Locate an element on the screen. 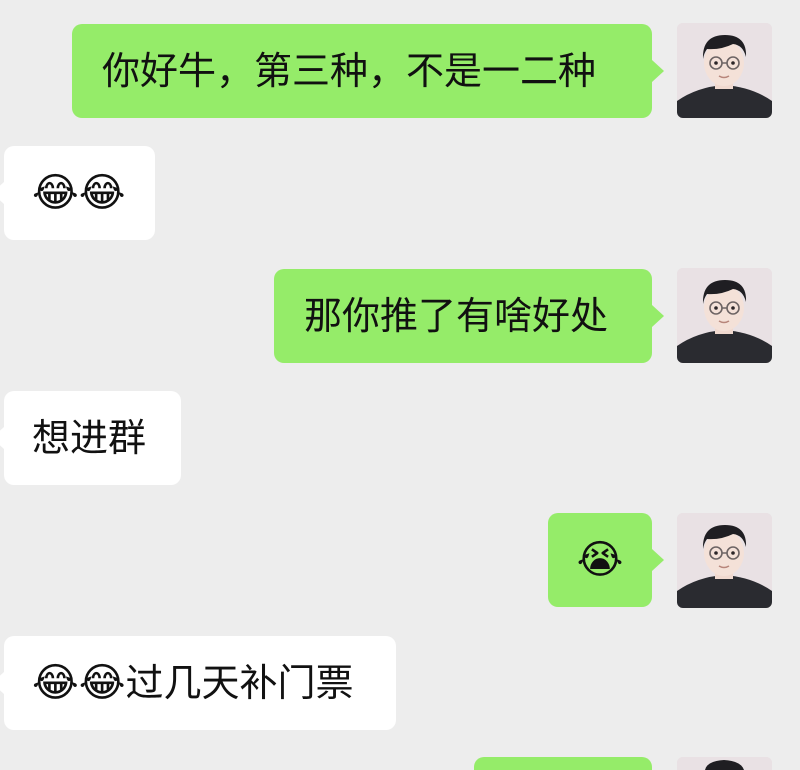 The image size is (800, 770). message-bubble: 想进群 is located at coordinates (92, 438).